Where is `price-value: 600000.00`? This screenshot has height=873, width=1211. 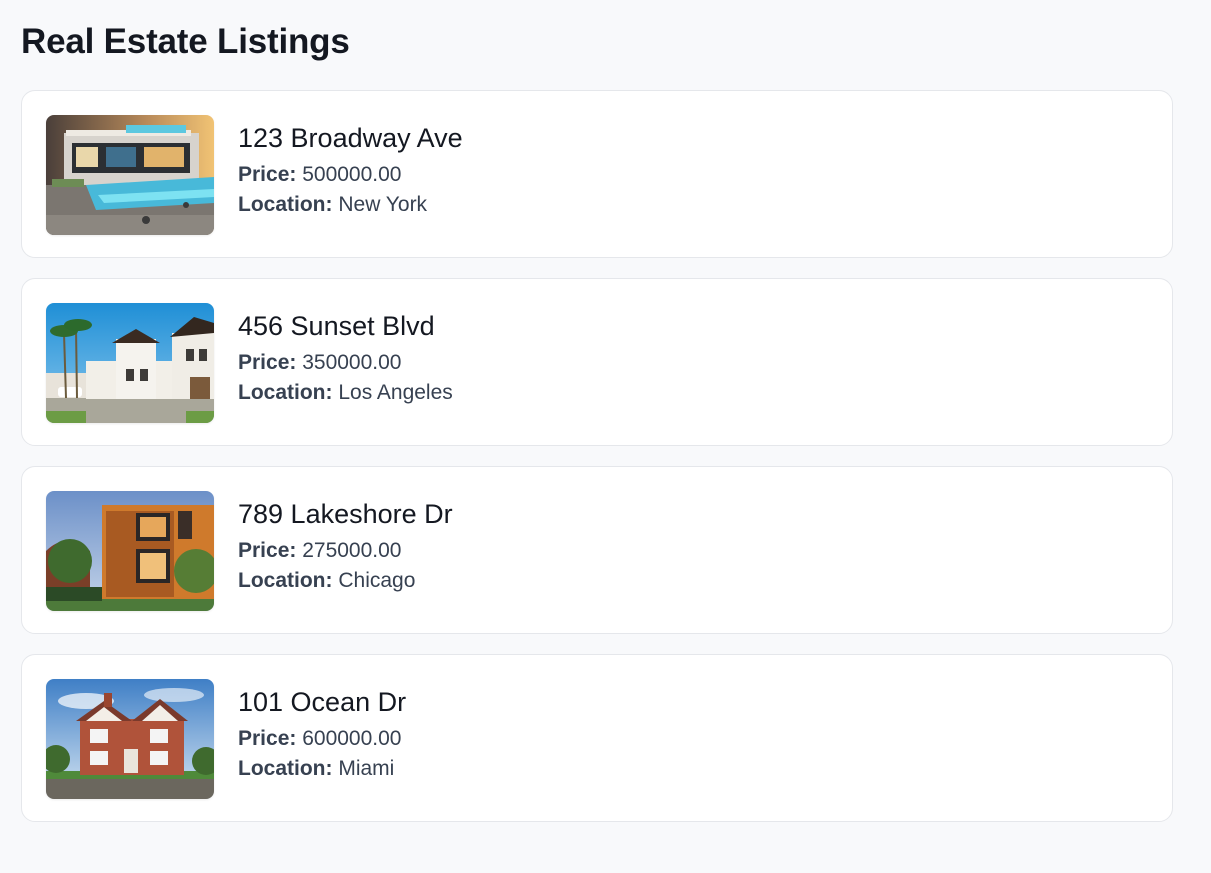
price-value: 600000.00 is located at coordinates (352, 738).